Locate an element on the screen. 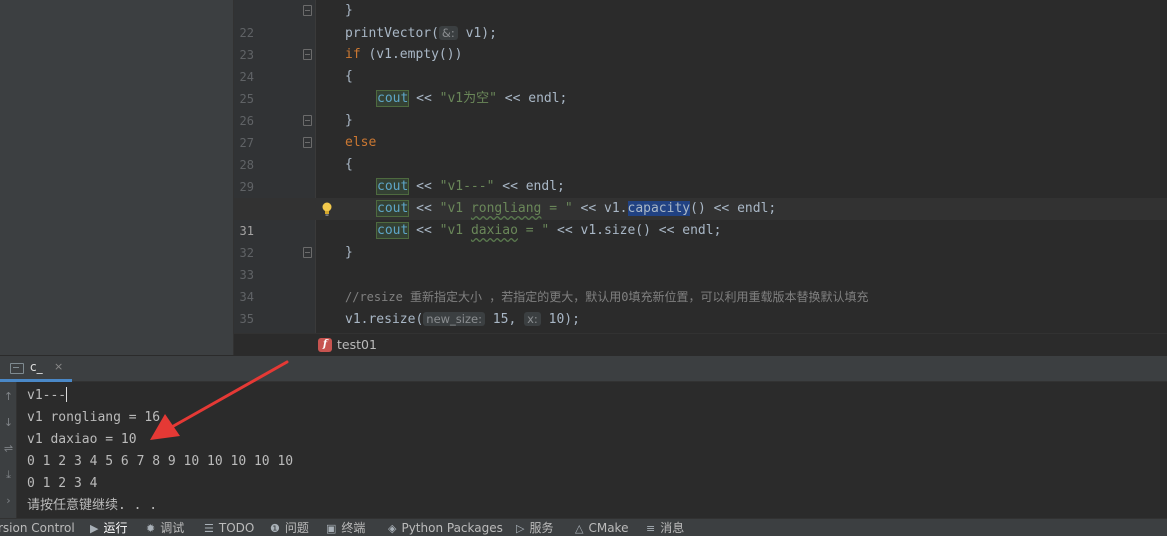 Image resolution: width=1167 pixels, height=536 pixels. scroll-to-end-icon: ⤓ is located at coordinates (8, 475).